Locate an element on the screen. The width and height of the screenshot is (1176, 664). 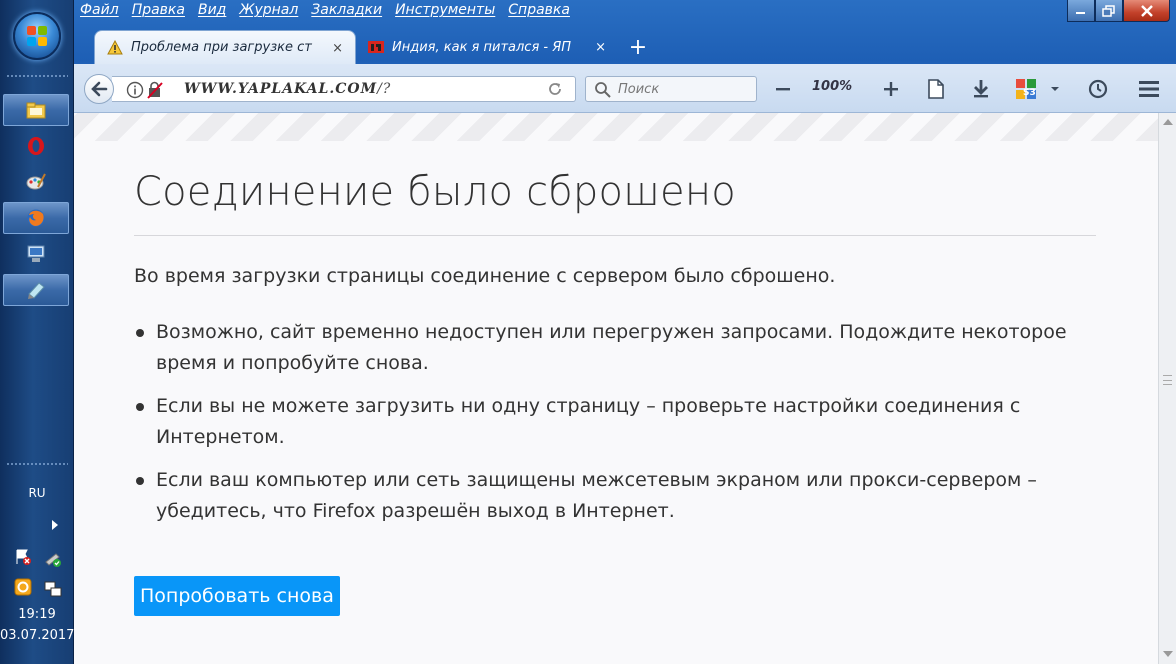
usb-device-icon is located at coordinates (53, 559).